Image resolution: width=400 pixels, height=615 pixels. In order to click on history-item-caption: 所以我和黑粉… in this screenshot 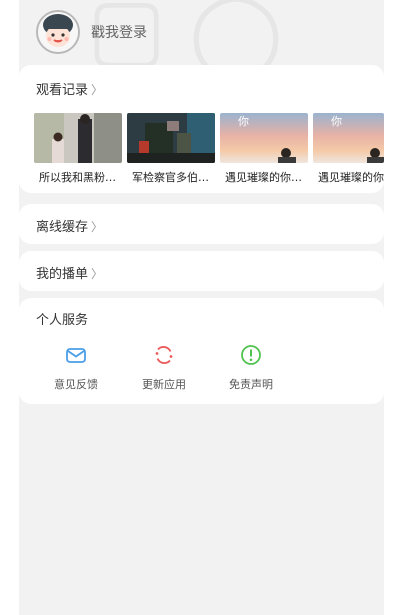, I will do `click(77, 177)`.